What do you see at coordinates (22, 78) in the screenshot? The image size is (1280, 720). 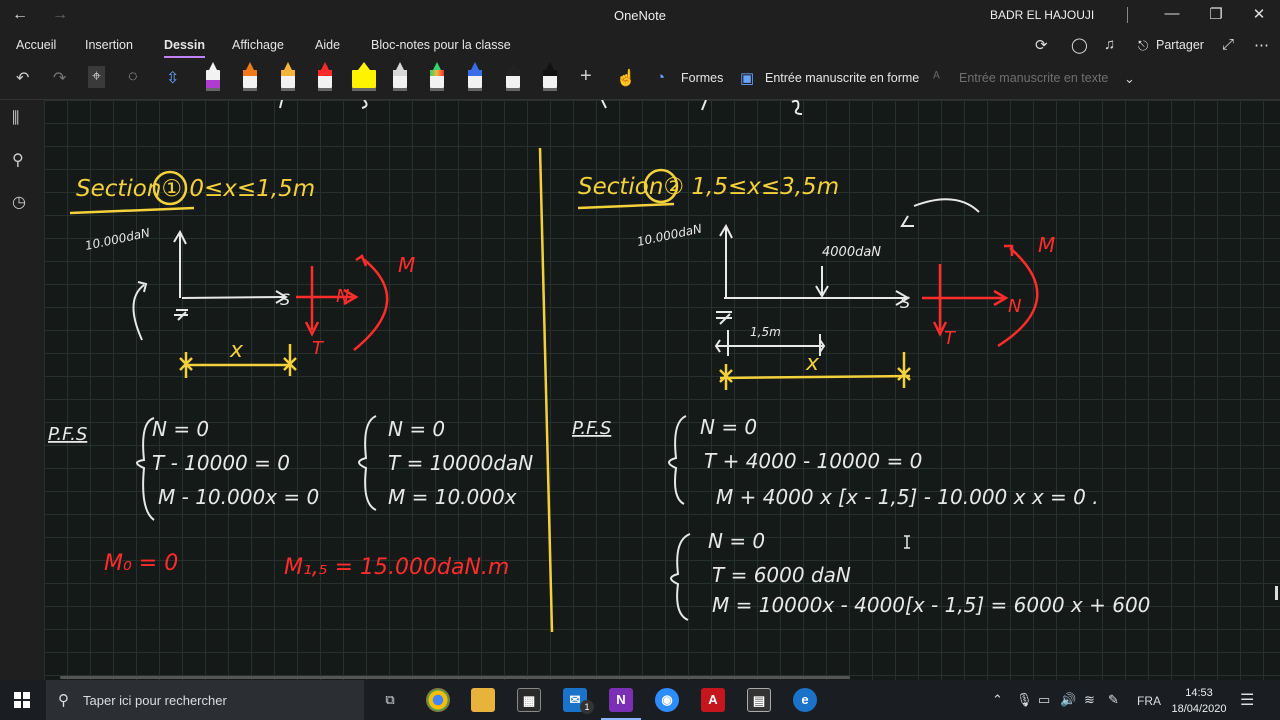 I see `undo-icon: ↶` at bounding box center [22, 78].